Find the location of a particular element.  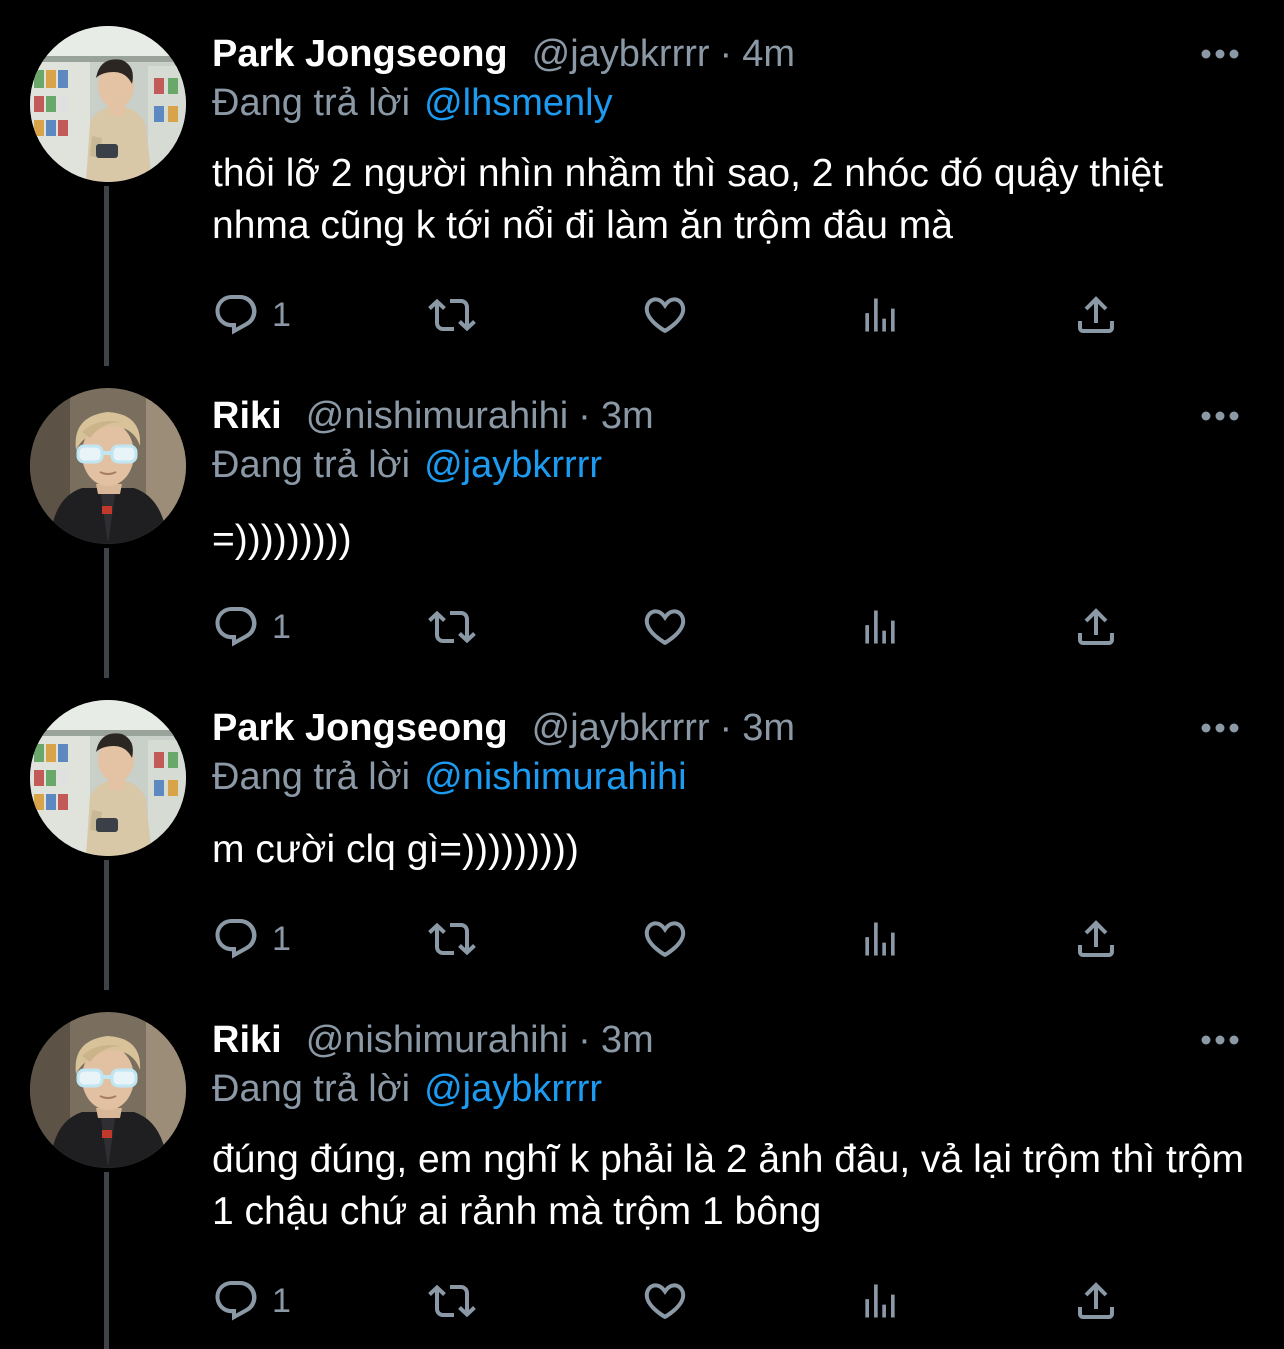

tweet-header: Park Jongseong @jaybkrrrr · 4m is located at coordinates (503, 54).